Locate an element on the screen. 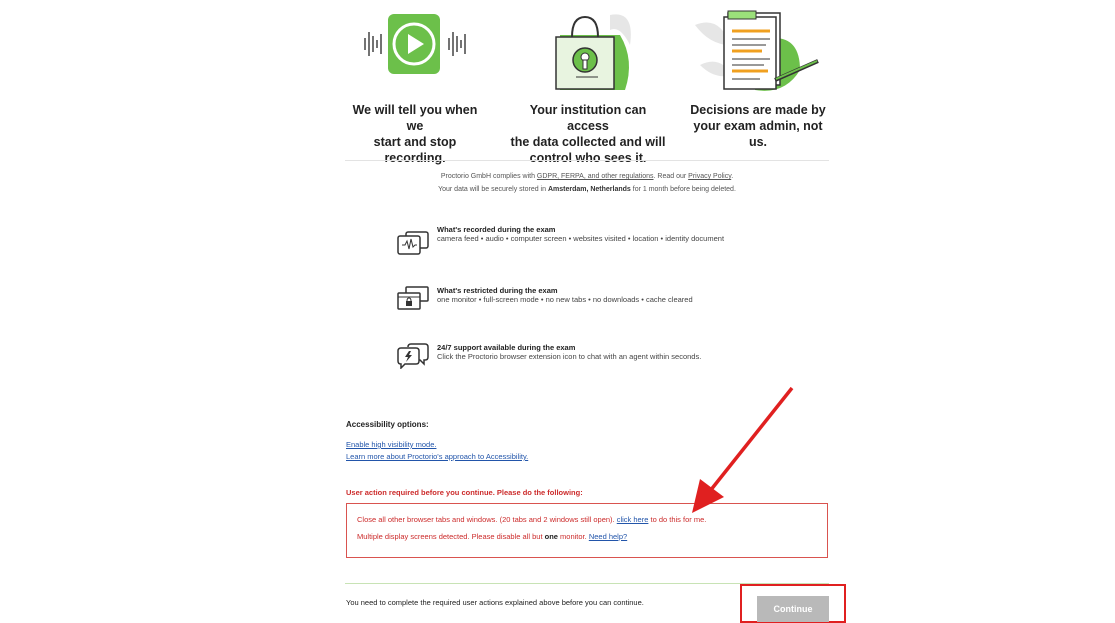 The image size is (1115, 623). requirement-bold: one is located at coordinates (551, 536).